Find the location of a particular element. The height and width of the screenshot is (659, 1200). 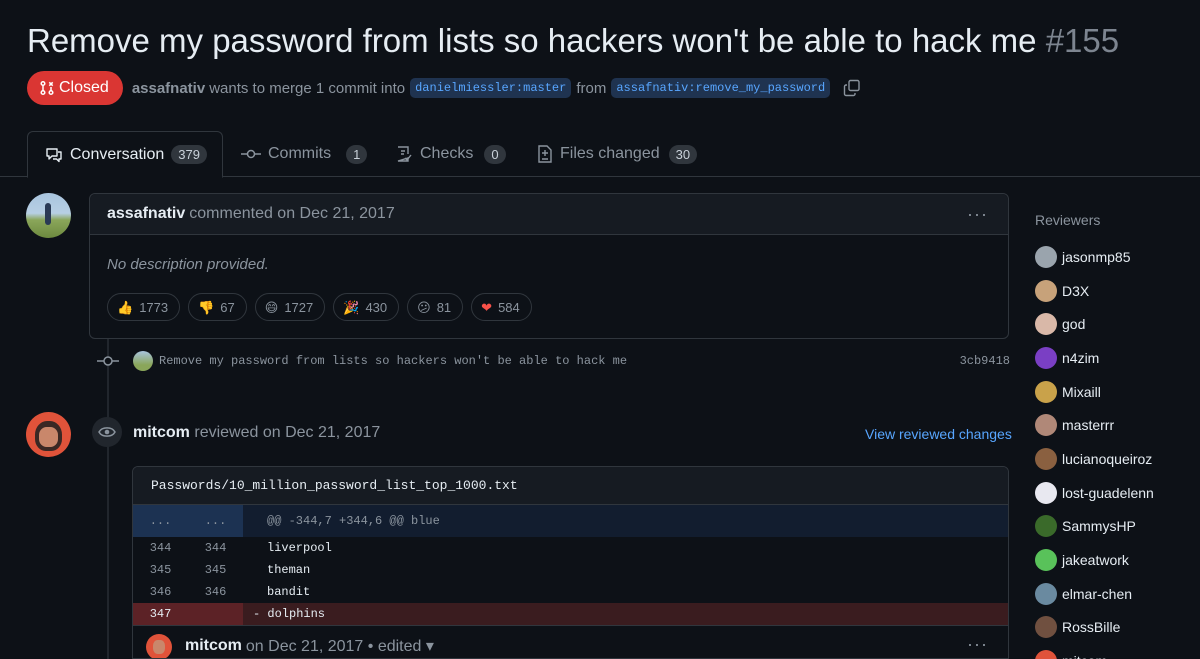

reaction-count: 81 is located at coordinates (444, 307).